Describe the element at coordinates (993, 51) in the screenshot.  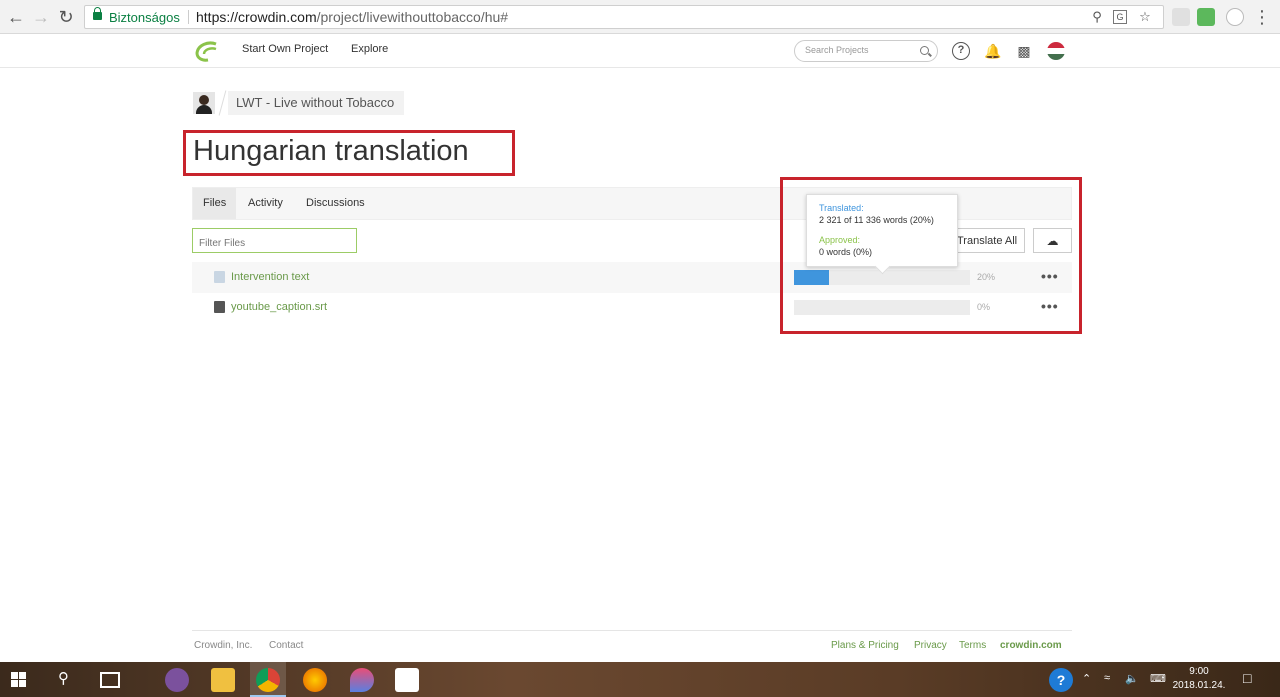
I see `notification-bell-icon: 🔔` at that location.